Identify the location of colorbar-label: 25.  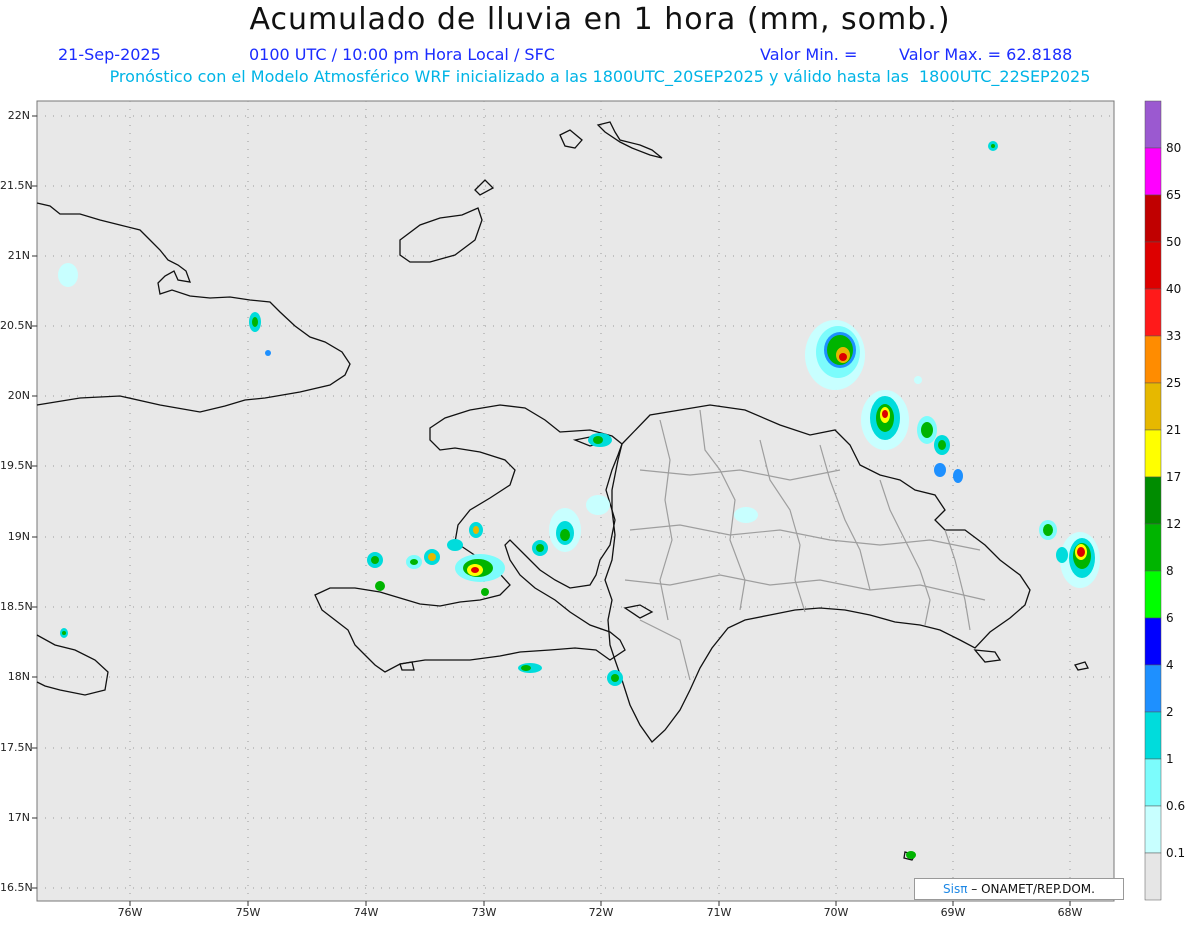
(1174, 383).